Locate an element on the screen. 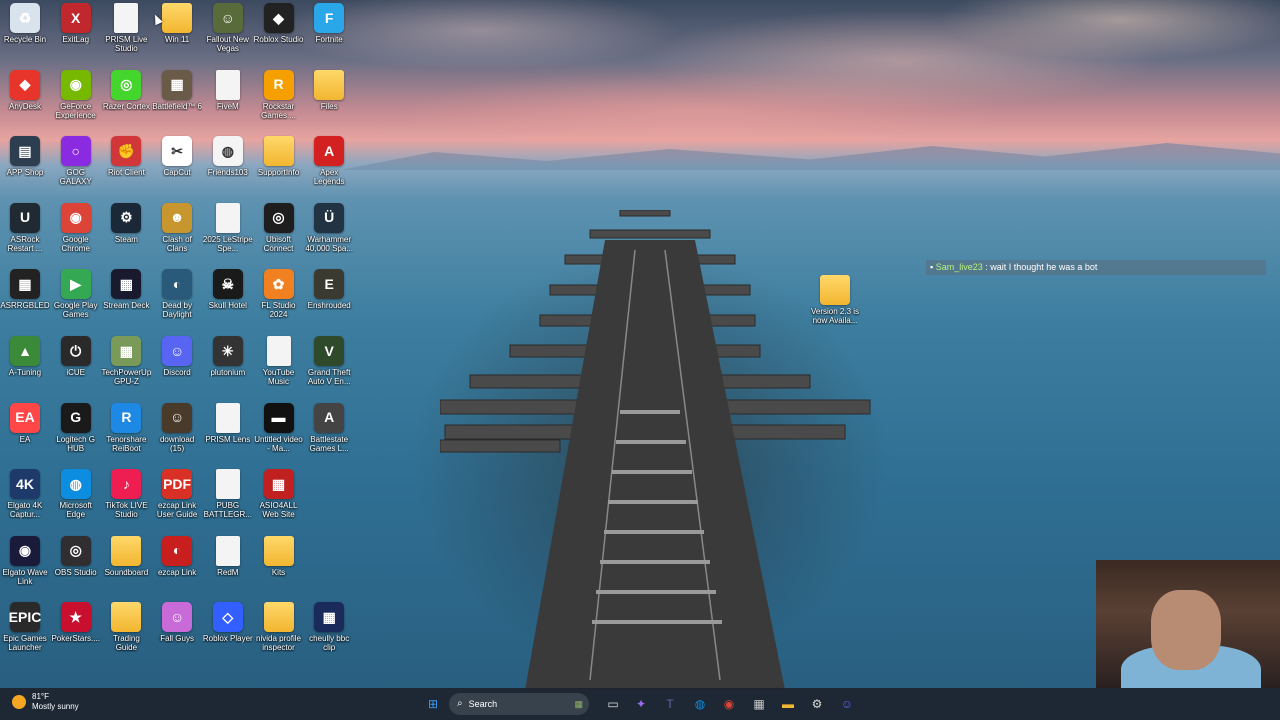 This screenshot has height=720, width=1280. desktop-icon-elgato-wave-link: ◉ Elgato Wave Link is located at coordinates (25, 559).